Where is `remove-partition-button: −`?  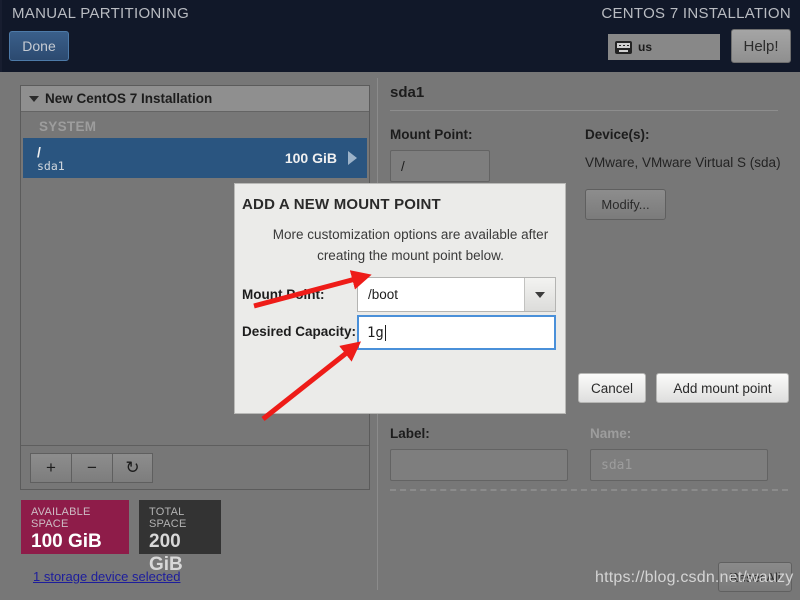
remove-partition-button: − is located at coordinates (91, 467).